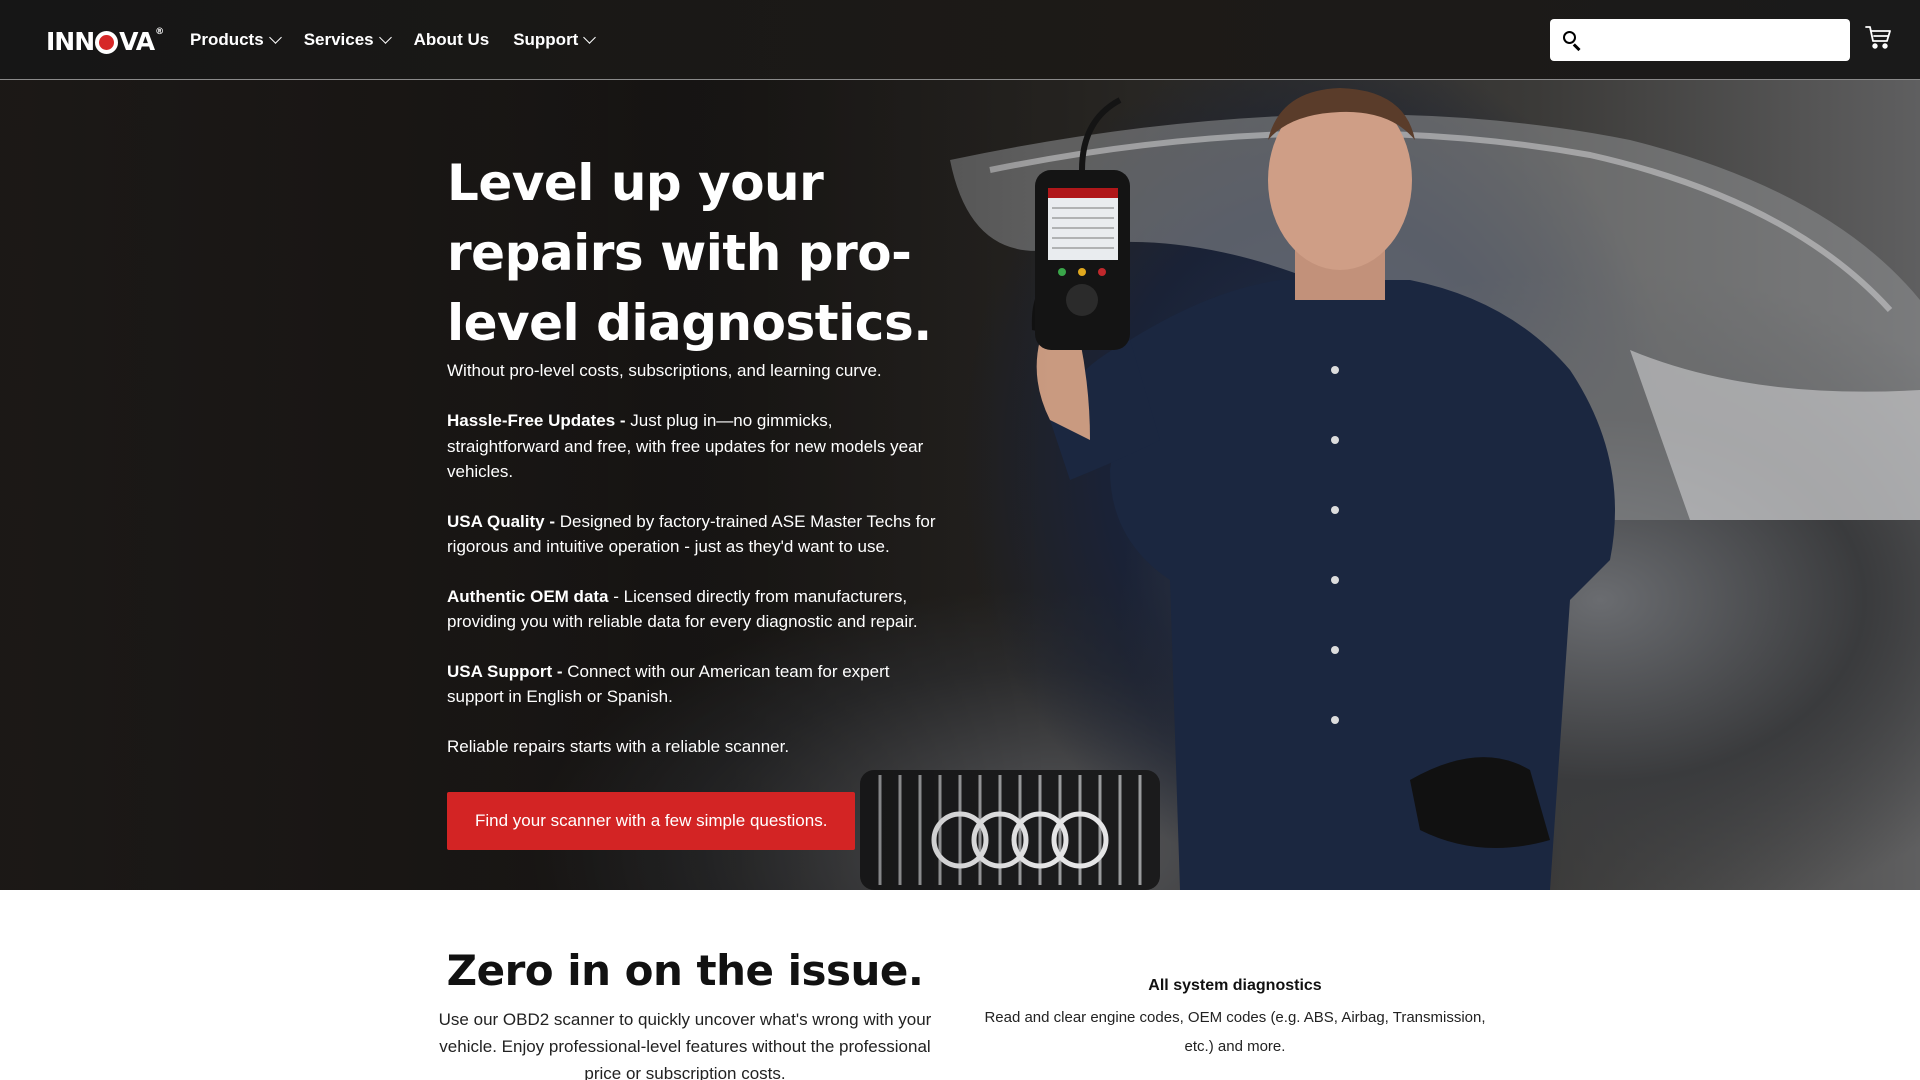 Image resolution: width=1920 pixels, height=1080 pixels. What do you see at coordinates (227, 39) in the screenshot?
I see `nav-products-label: Products` at bounding box center [227, 39].